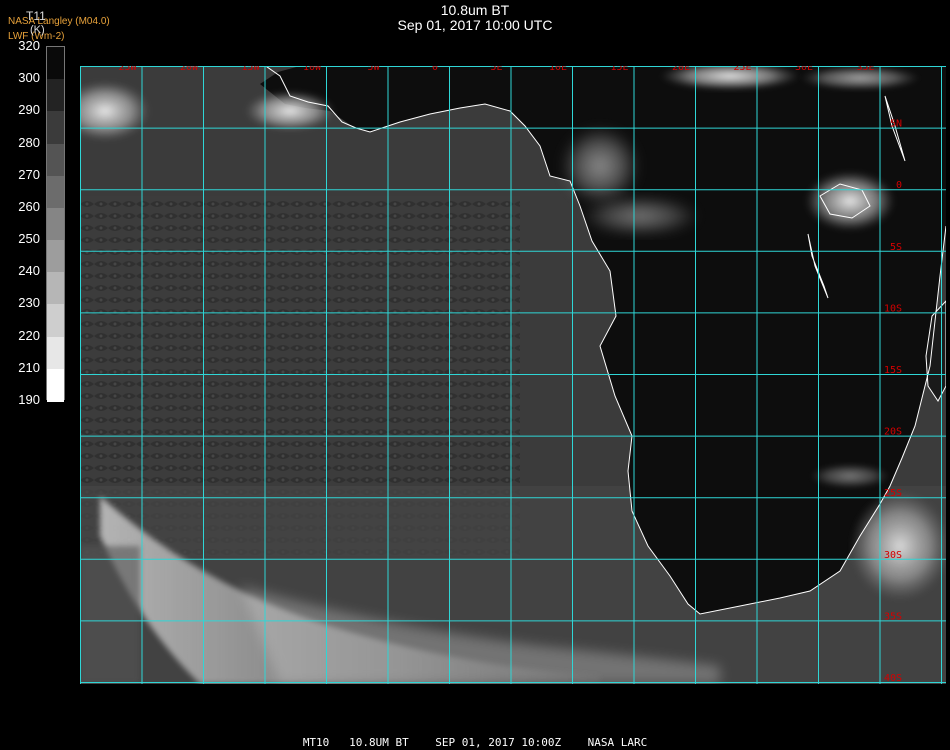  Describe the element at coordinates (127, 69) in the screenshot. I see `longitude-label: 25W` at that location.